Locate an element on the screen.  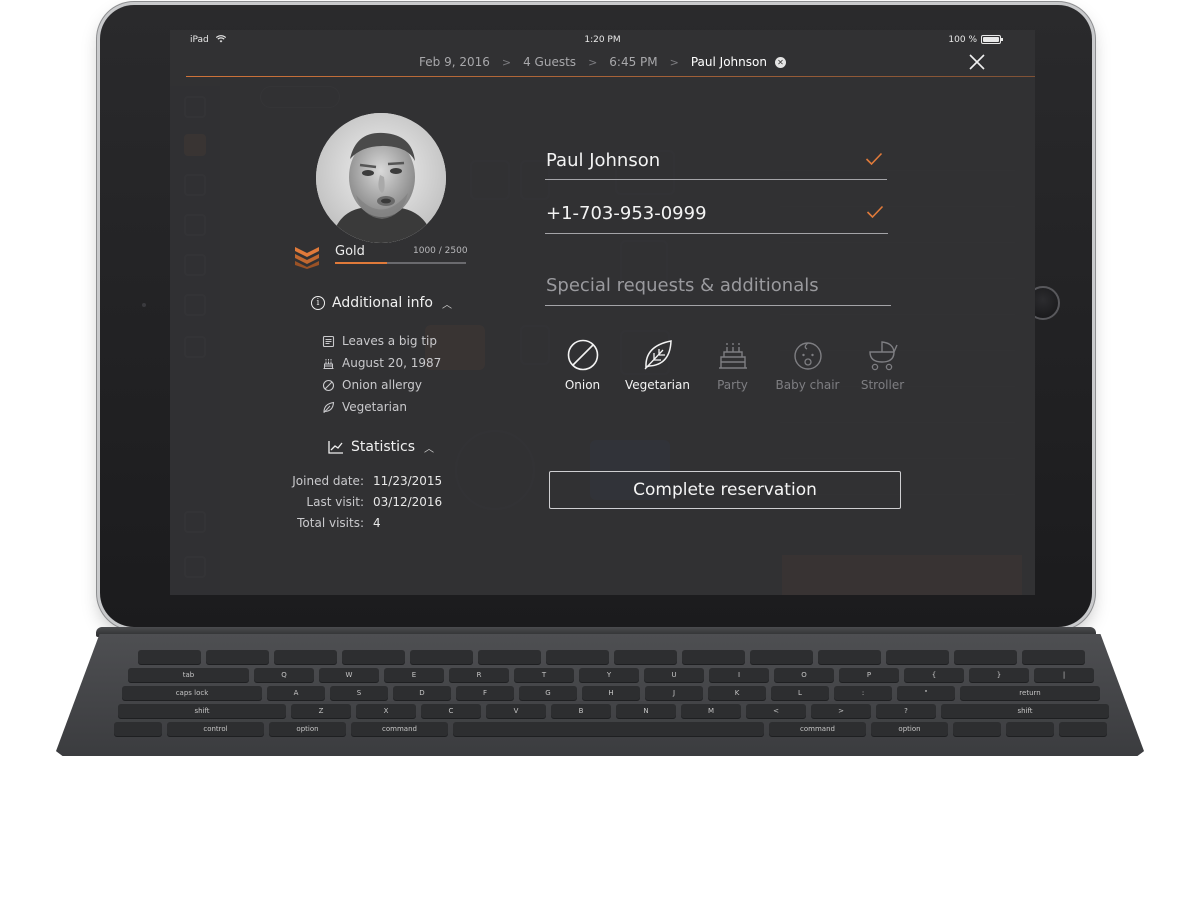
keyboard-row: tab Q W E R T Y U I O P {} | is located at coordinates (611, 675).